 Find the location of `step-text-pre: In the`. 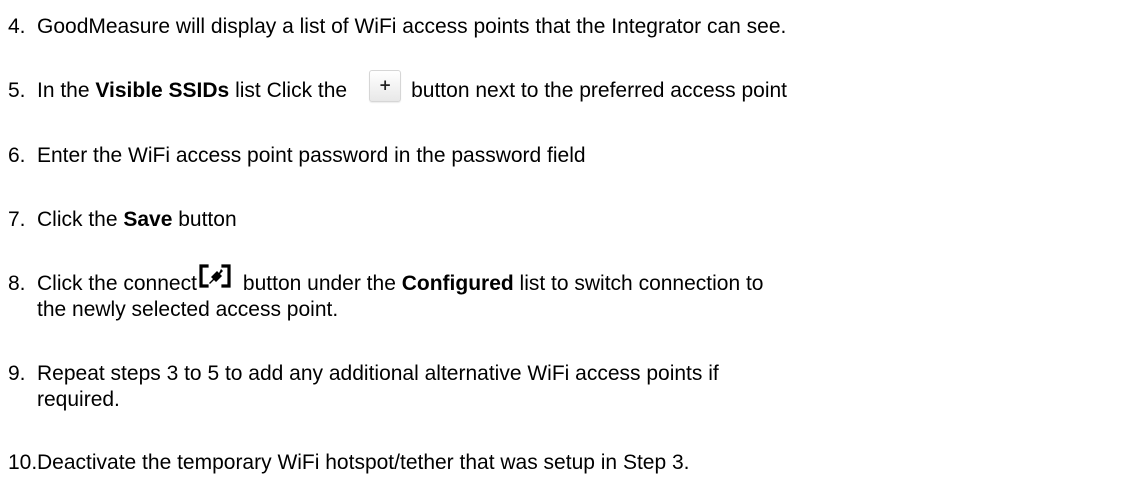

step-text-pre: In the is located at coordinates (66, 90).